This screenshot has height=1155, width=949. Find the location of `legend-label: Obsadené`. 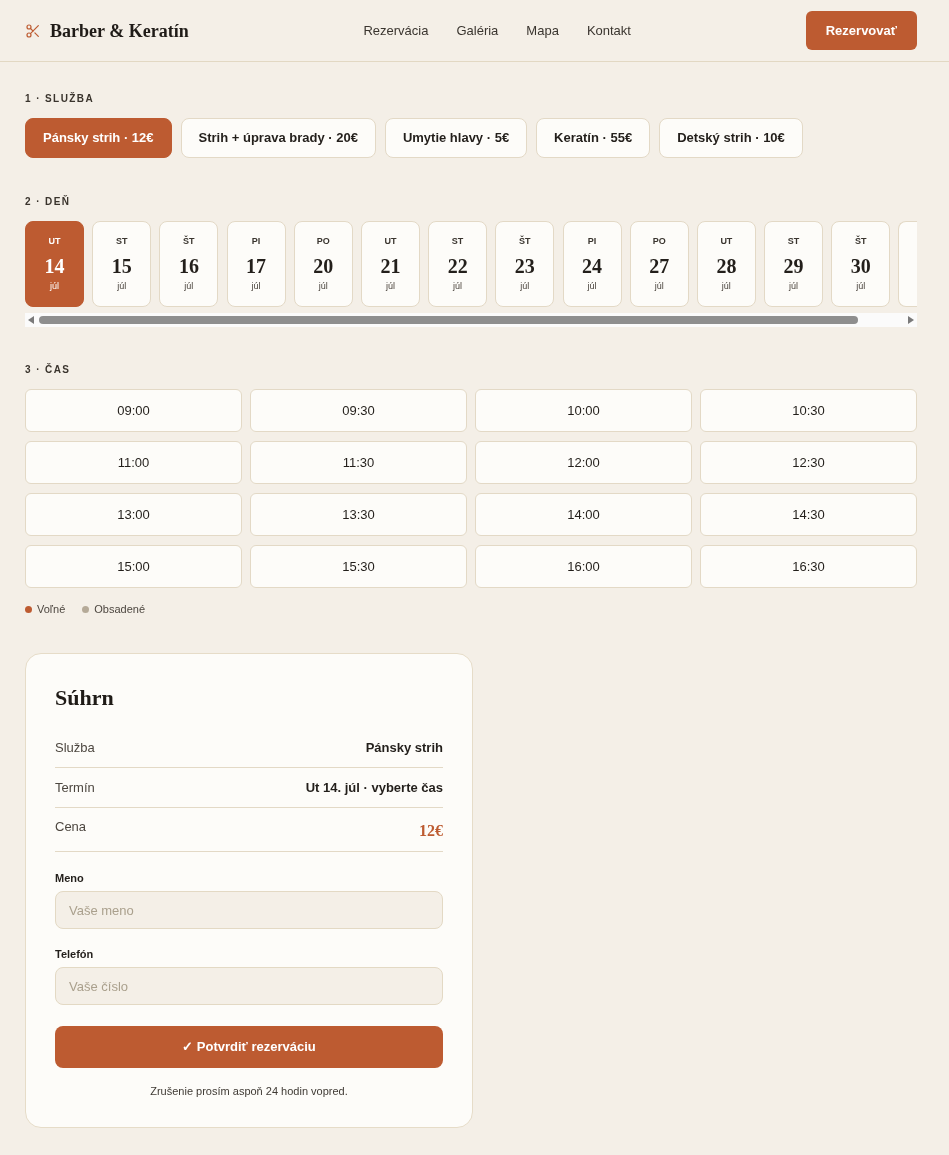

legend-label: Obsadené is located at coordinates (120, 609).